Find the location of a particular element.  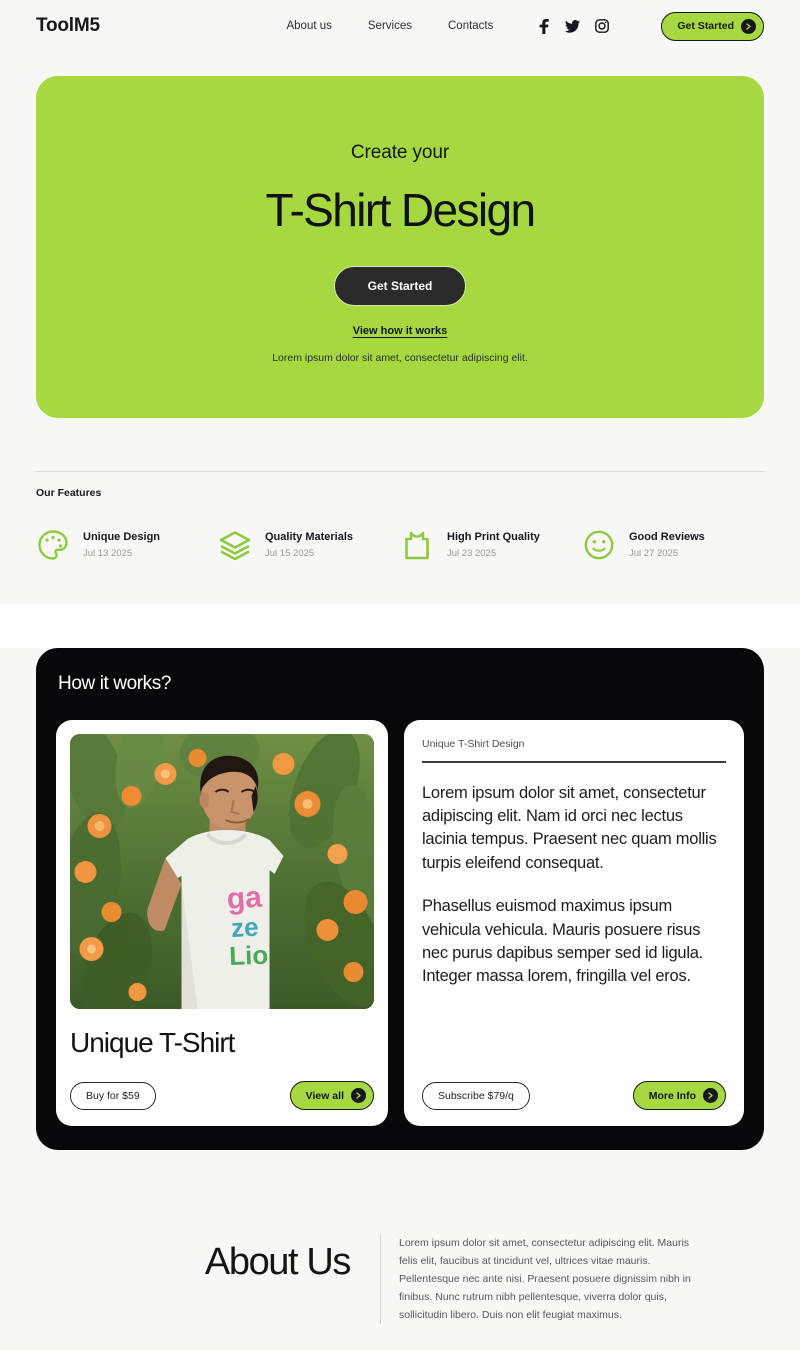

feature-item-unique-design: Unique Design Jul 13 2025 is located at coordinates (127, 545).